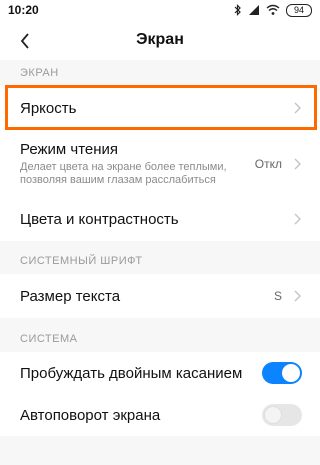 This screenshot has width=320, height=465. What do you see at coordinates (160, 450) in the screenshot?
I see `bottom-spacer` at bounding box center [160, 450].